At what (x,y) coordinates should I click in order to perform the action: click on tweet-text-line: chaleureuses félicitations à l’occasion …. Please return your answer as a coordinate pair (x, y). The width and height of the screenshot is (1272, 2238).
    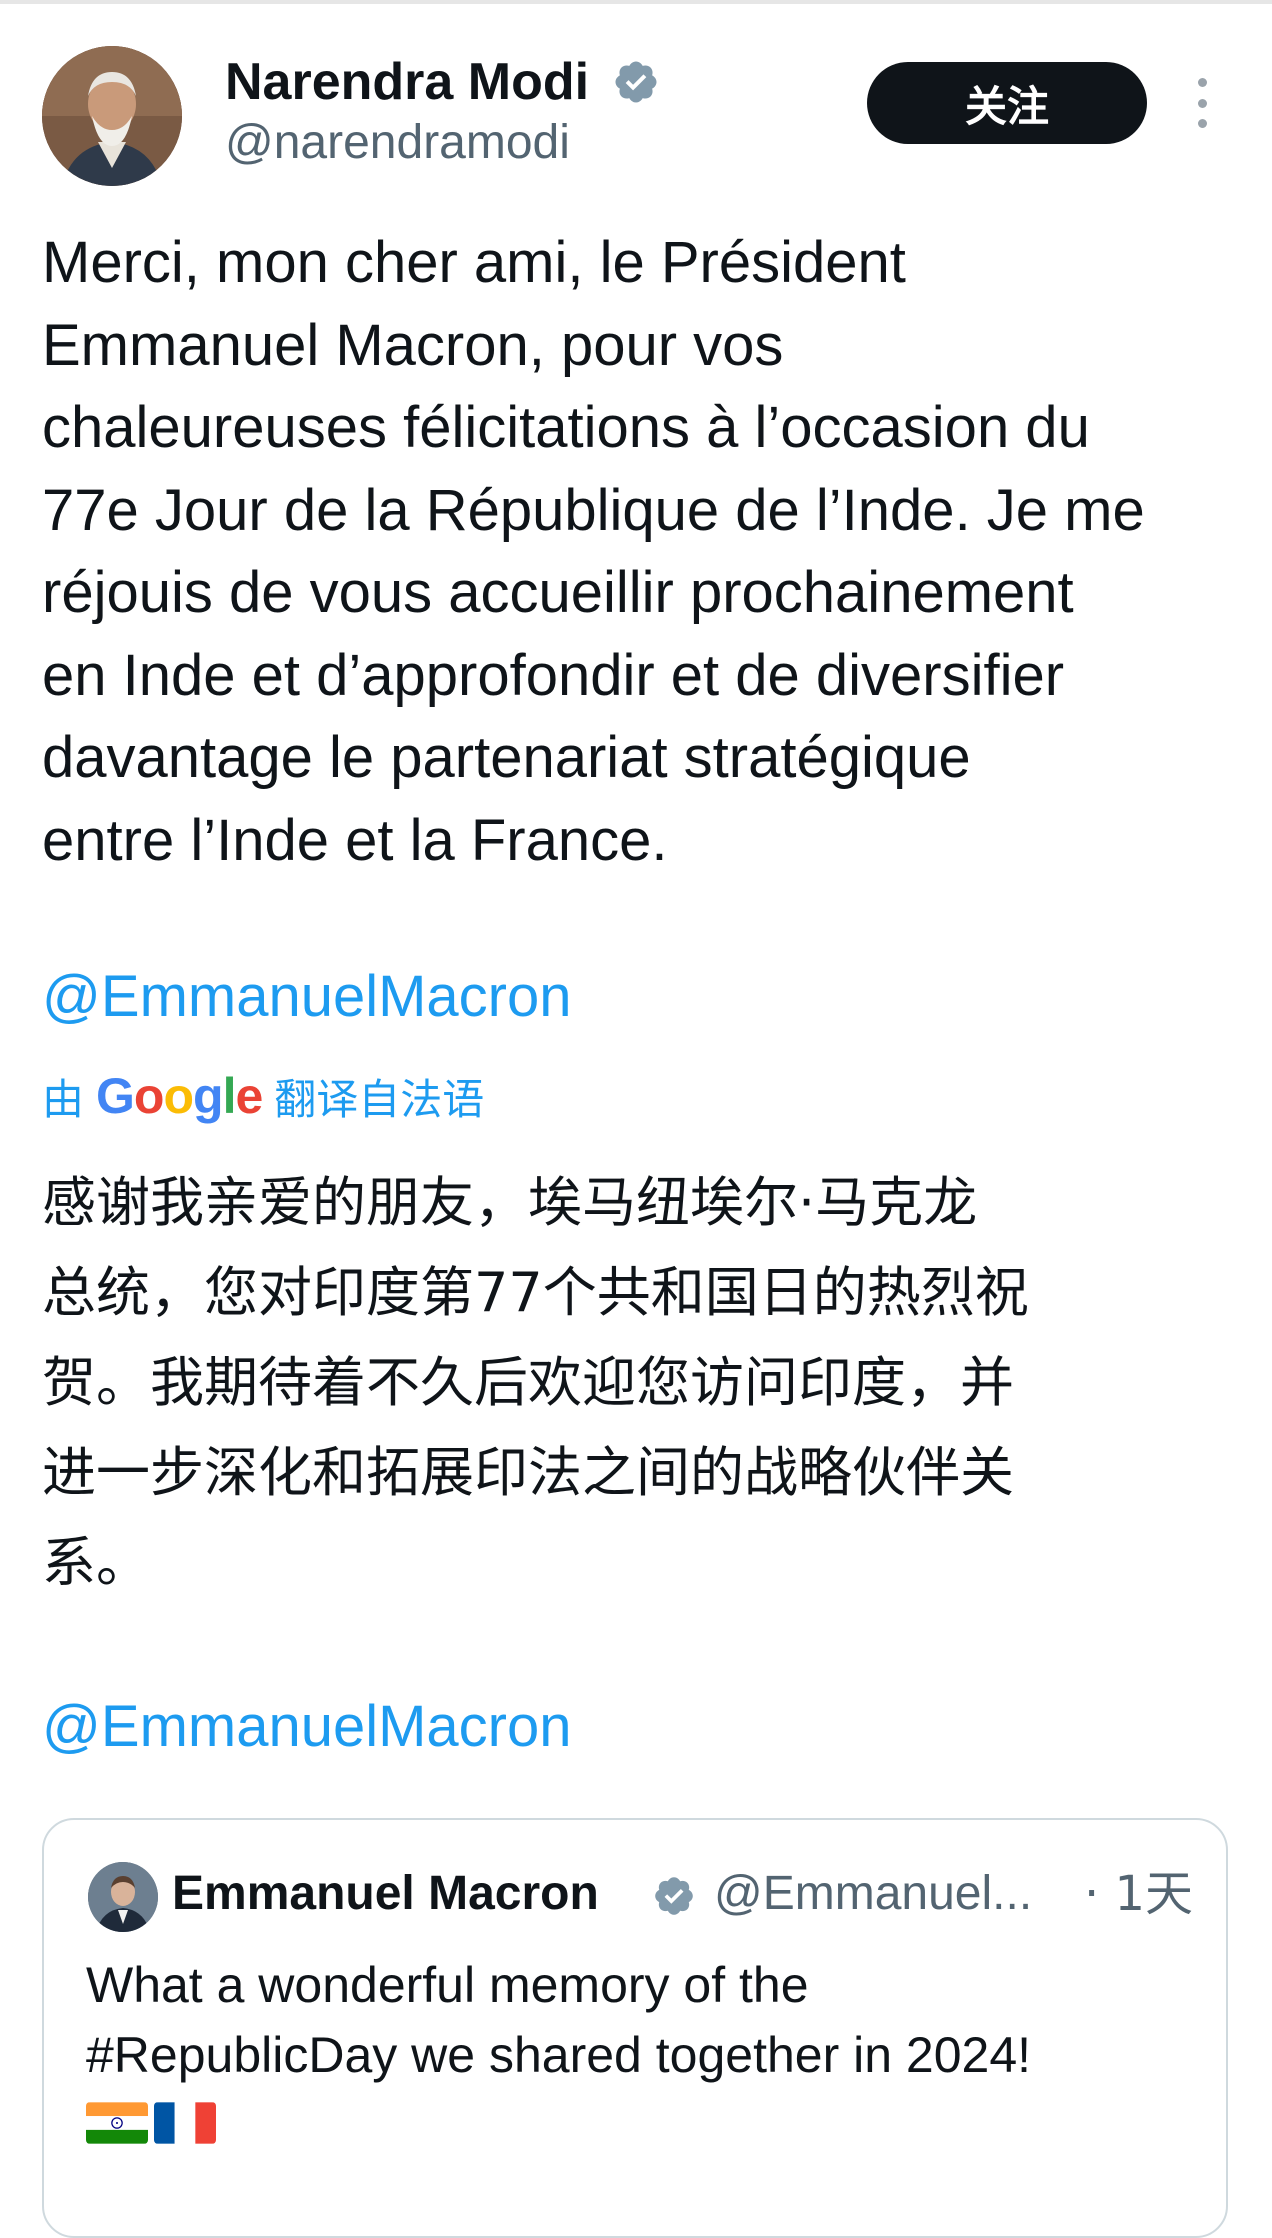
    Looking at the image, I should click on (566, 427).